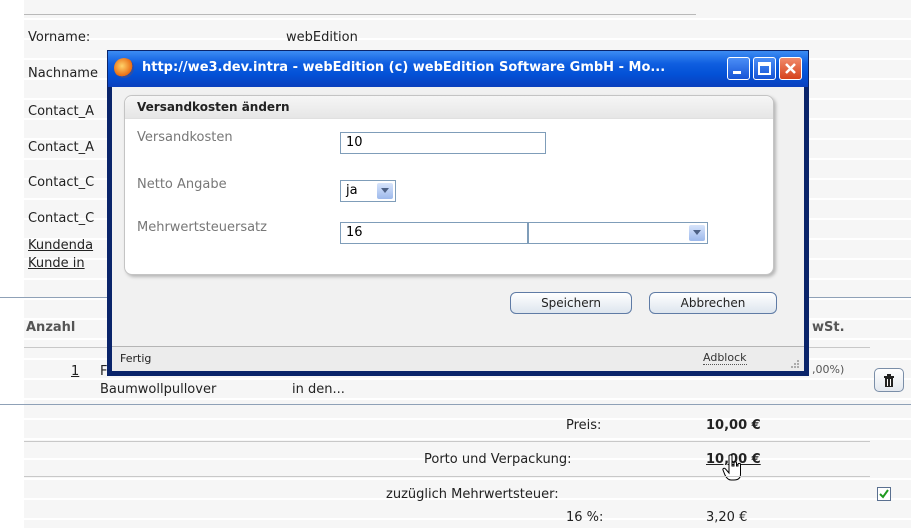 Image resolution: width=911 pixels, height=528 pixels. Describe the element at coordinates (322, 37) in the screenshot. I see `value-vorname: webEdition` at that location.